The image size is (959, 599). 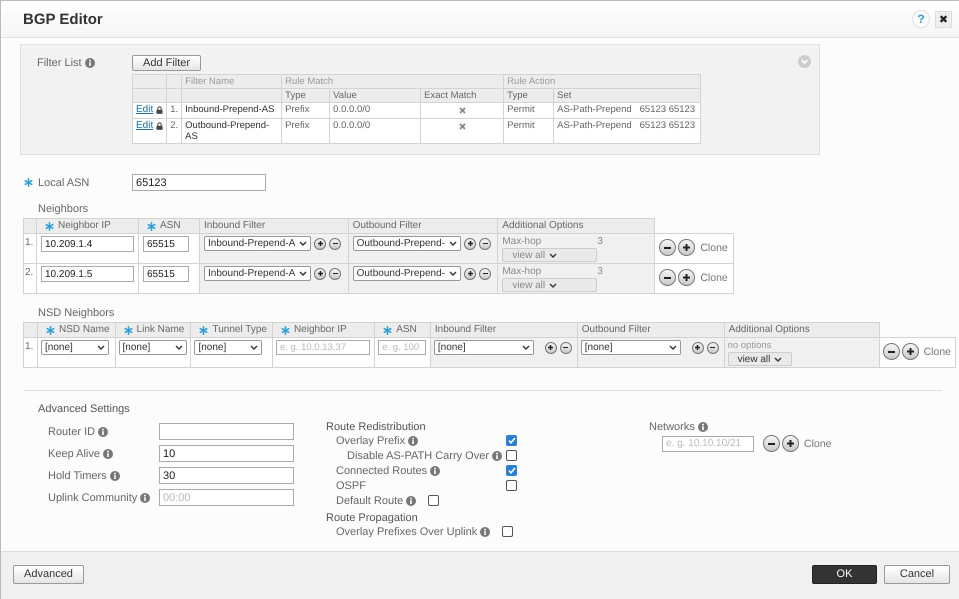 I want to click on set-value: 65123 65123, so click(x=668, y=125).